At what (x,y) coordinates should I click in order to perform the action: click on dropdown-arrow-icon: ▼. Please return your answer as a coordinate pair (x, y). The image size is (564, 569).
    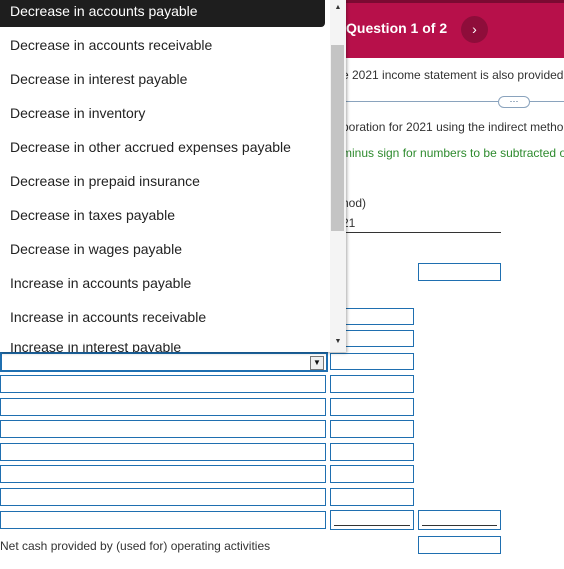
    Looking at the image, I should click on (317, 363).